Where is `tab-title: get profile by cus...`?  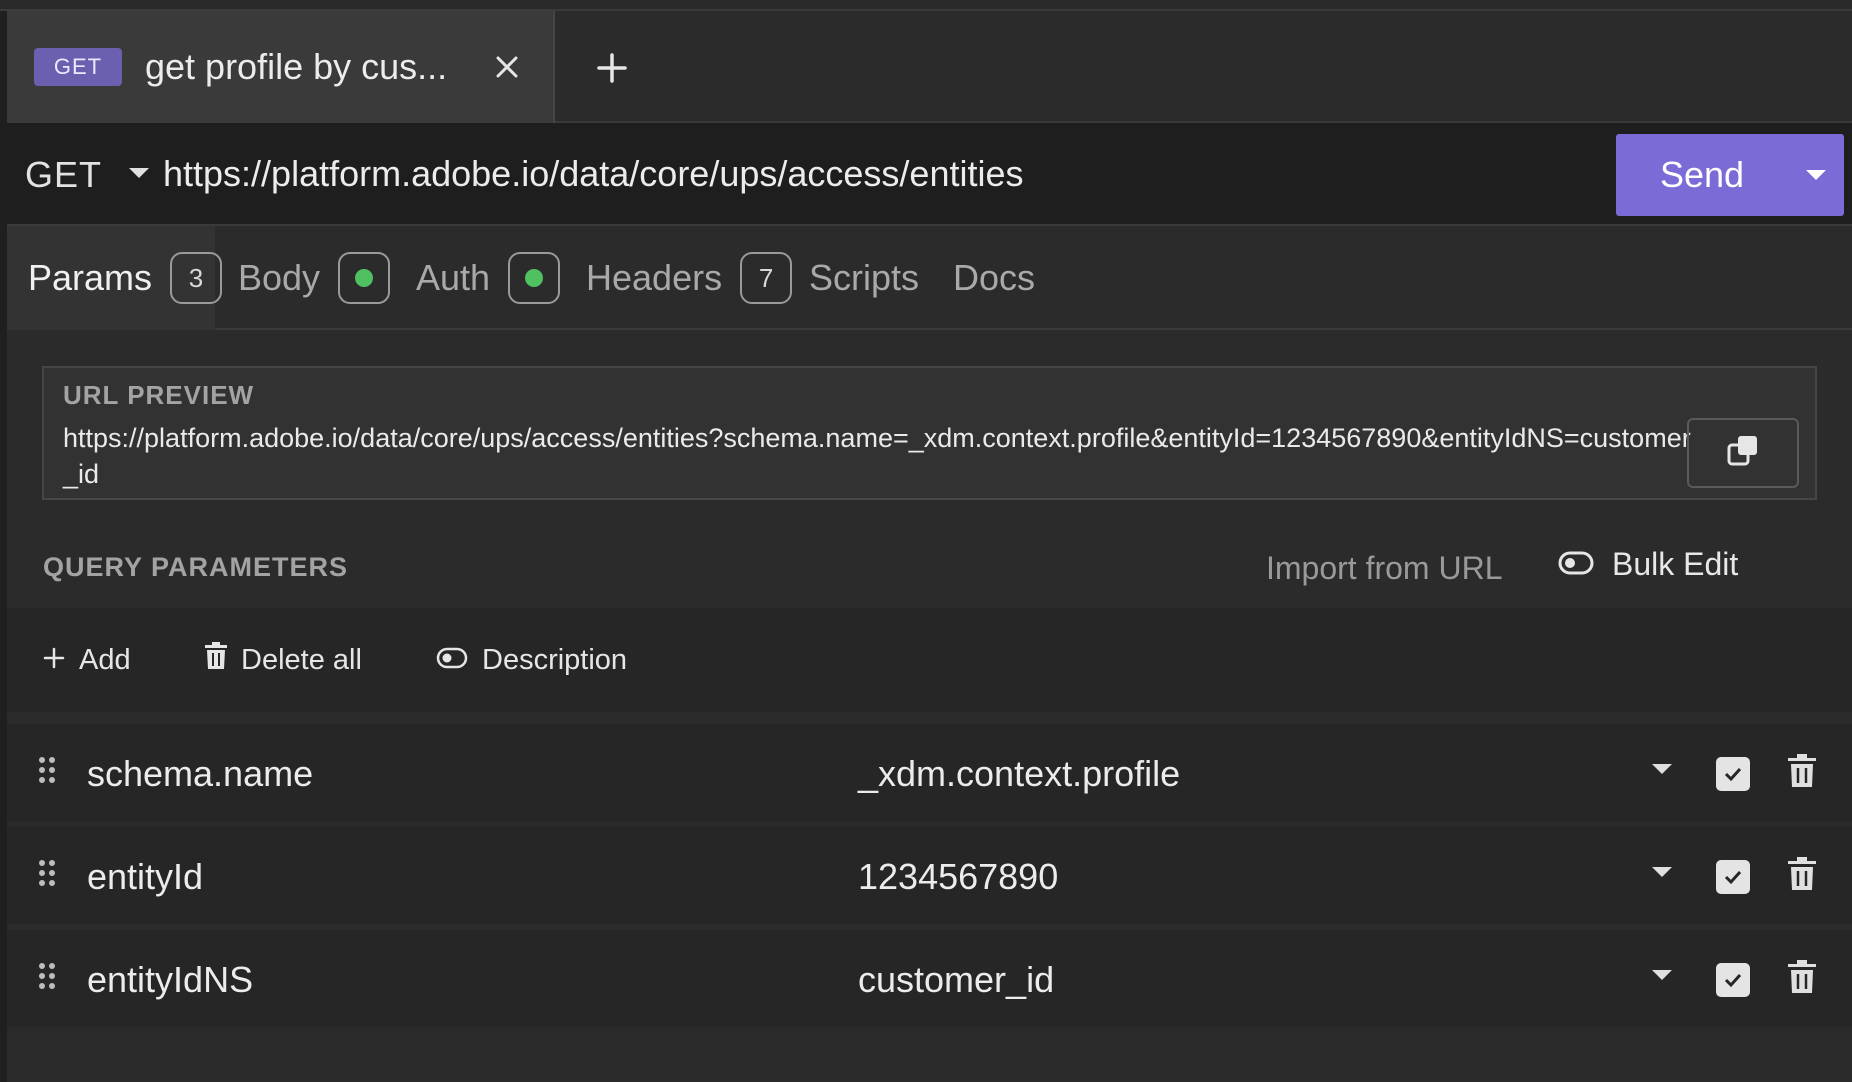 tab-title: get profile by cus... is located at coordinates (296, 66).